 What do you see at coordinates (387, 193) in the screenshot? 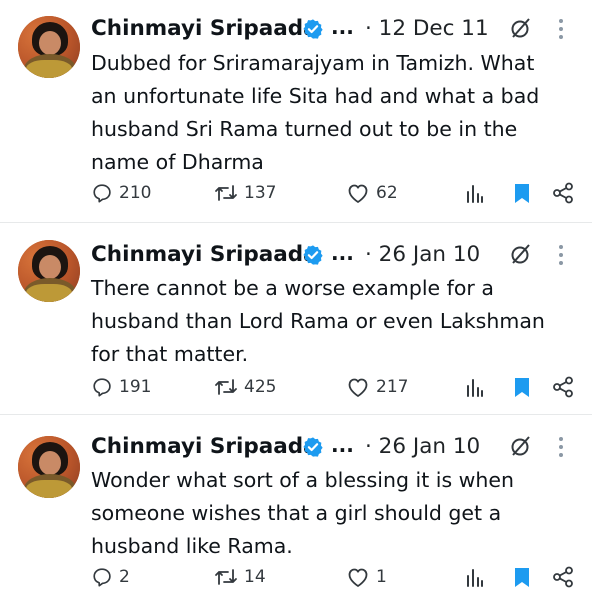
I see `like-count: 62` at bounding box center [387, 193].